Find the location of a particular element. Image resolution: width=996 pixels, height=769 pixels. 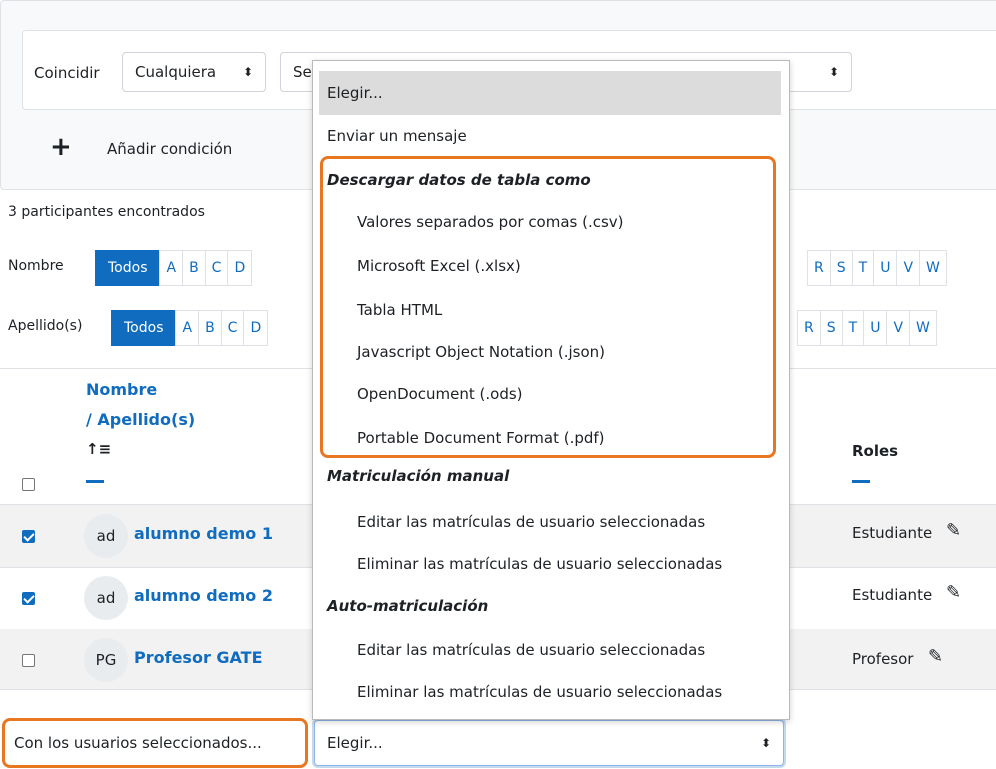

sort-by-first-name-link: Nombre is located at coordinates (121, 389).